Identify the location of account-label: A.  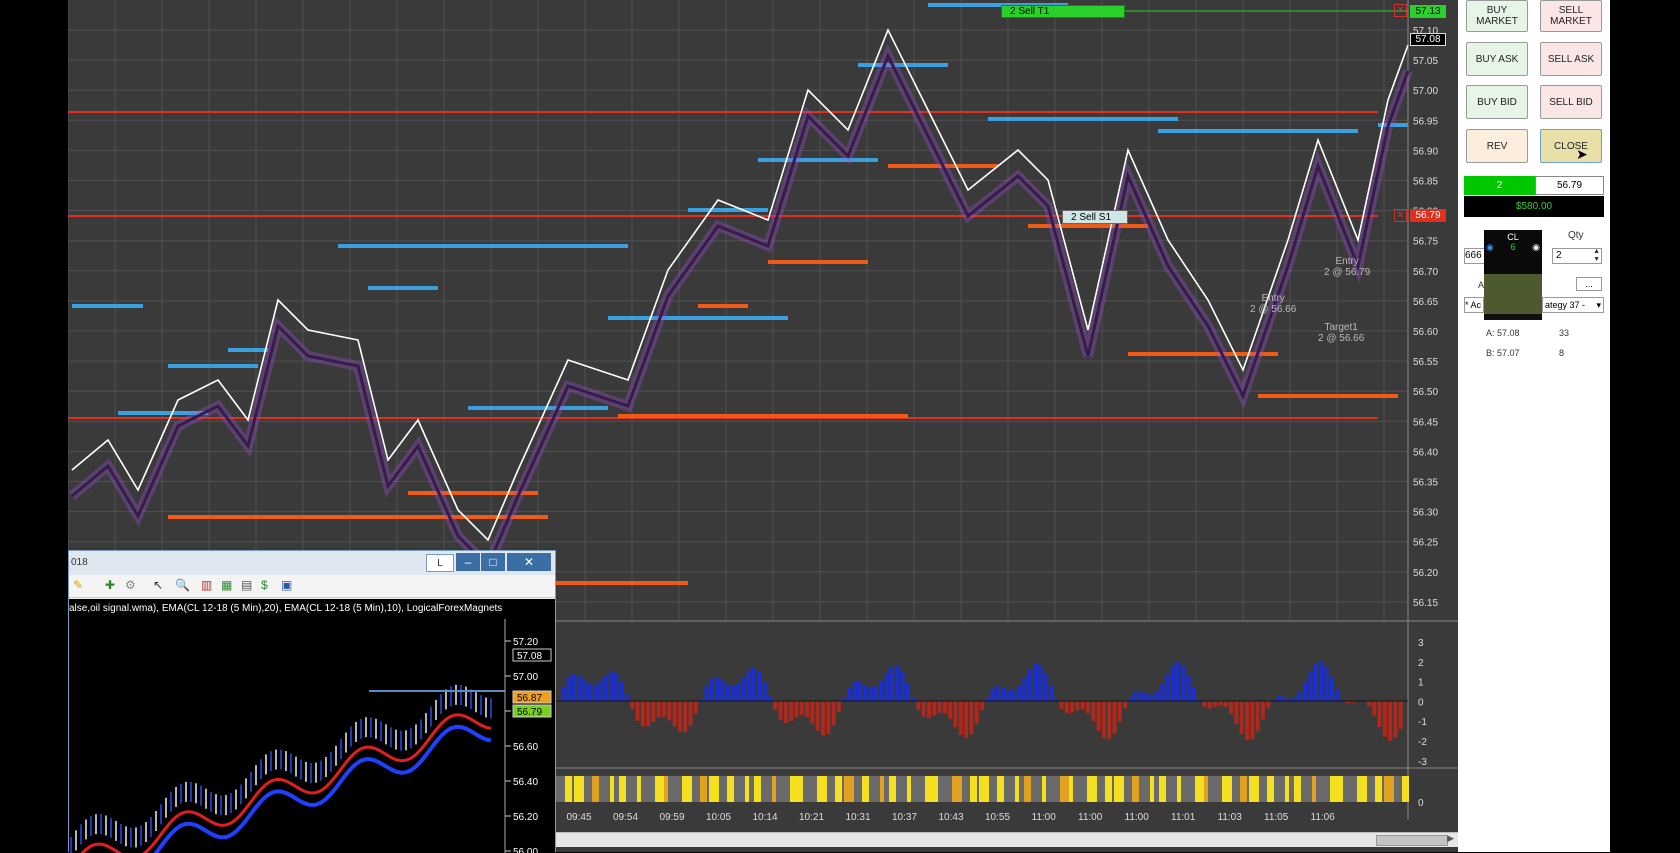
(1481, 285).